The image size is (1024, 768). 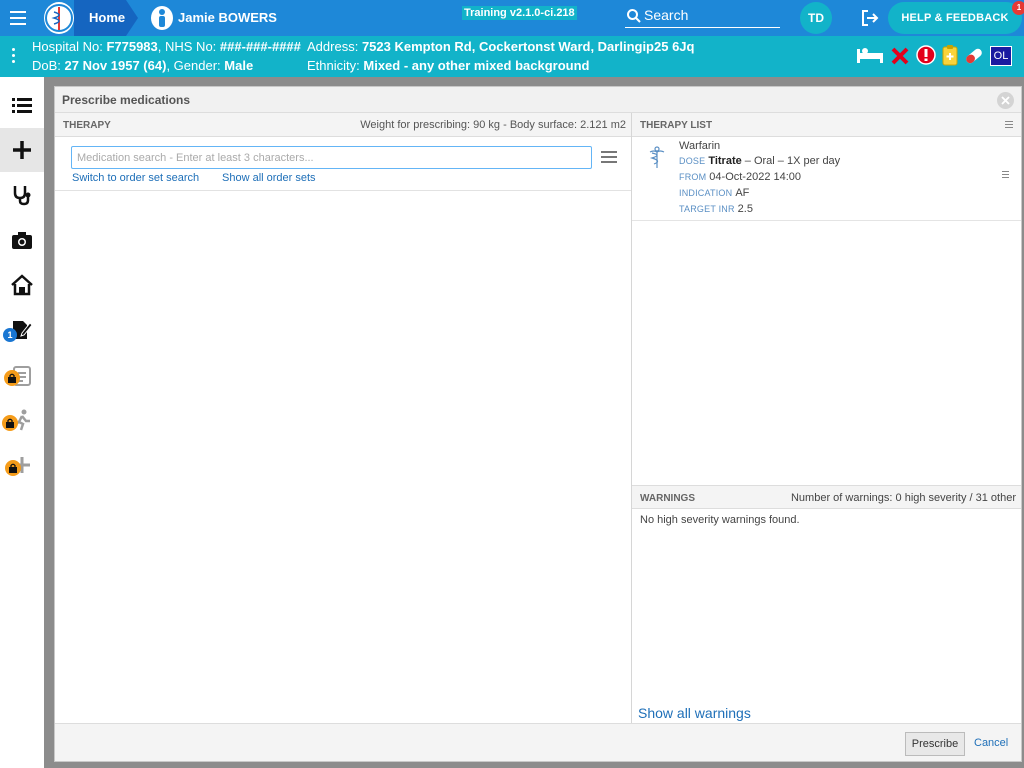 What do you see at coordinates (1018, 8) in the screenshot?
I see `notification-badge: 1` at bounding box center [1018, 8].